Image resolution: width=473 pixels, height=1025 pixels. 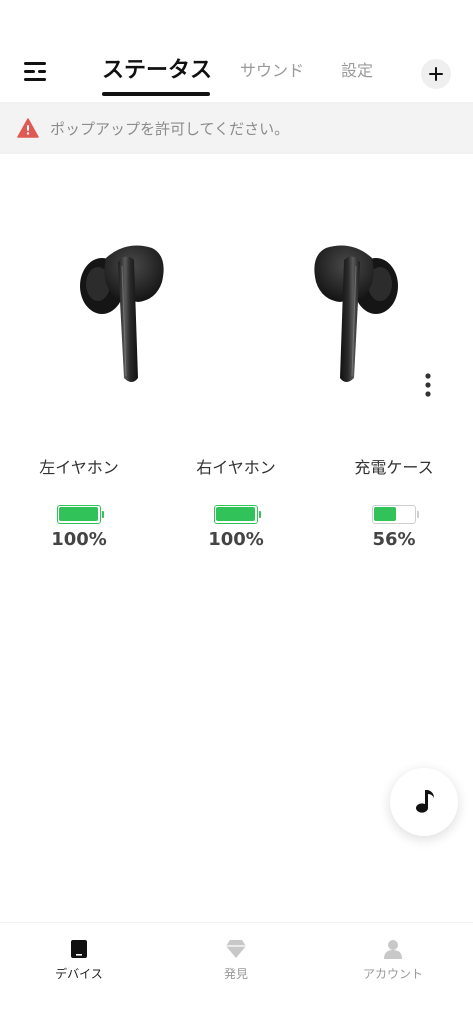 I want to click on music-note-icon, so click(x=425, y=801).